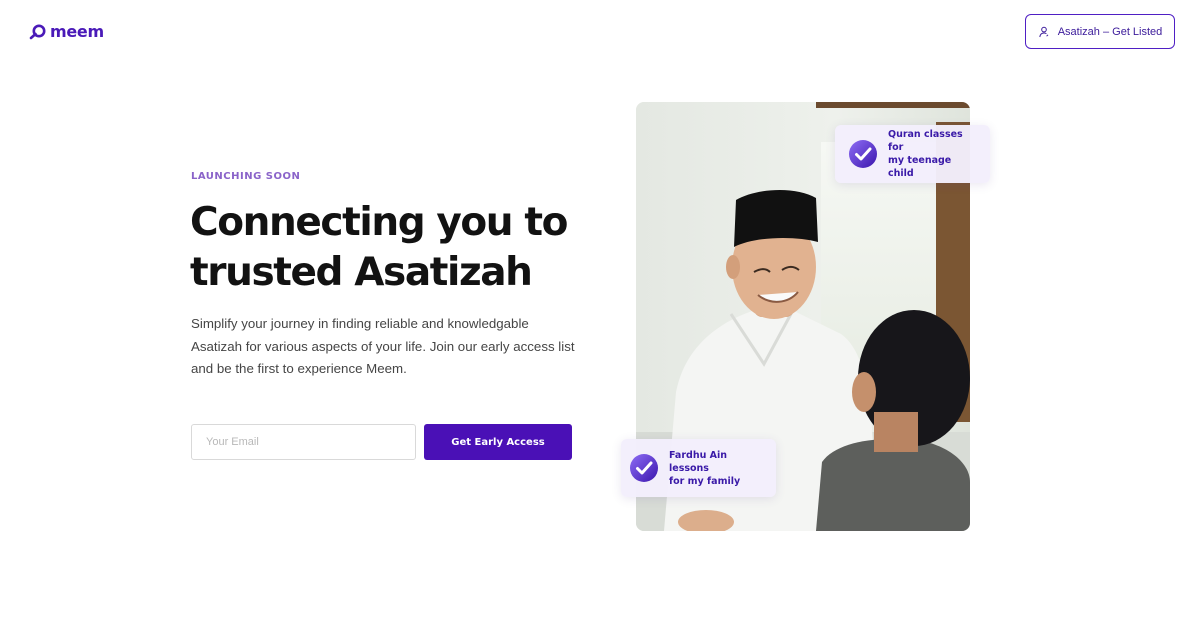 This screenshot has width=1200, height=630. Describe the element at coordinates (246, 176) in the screenshot. I see `launching-kicker: LAUNCHING SOON` at that location.